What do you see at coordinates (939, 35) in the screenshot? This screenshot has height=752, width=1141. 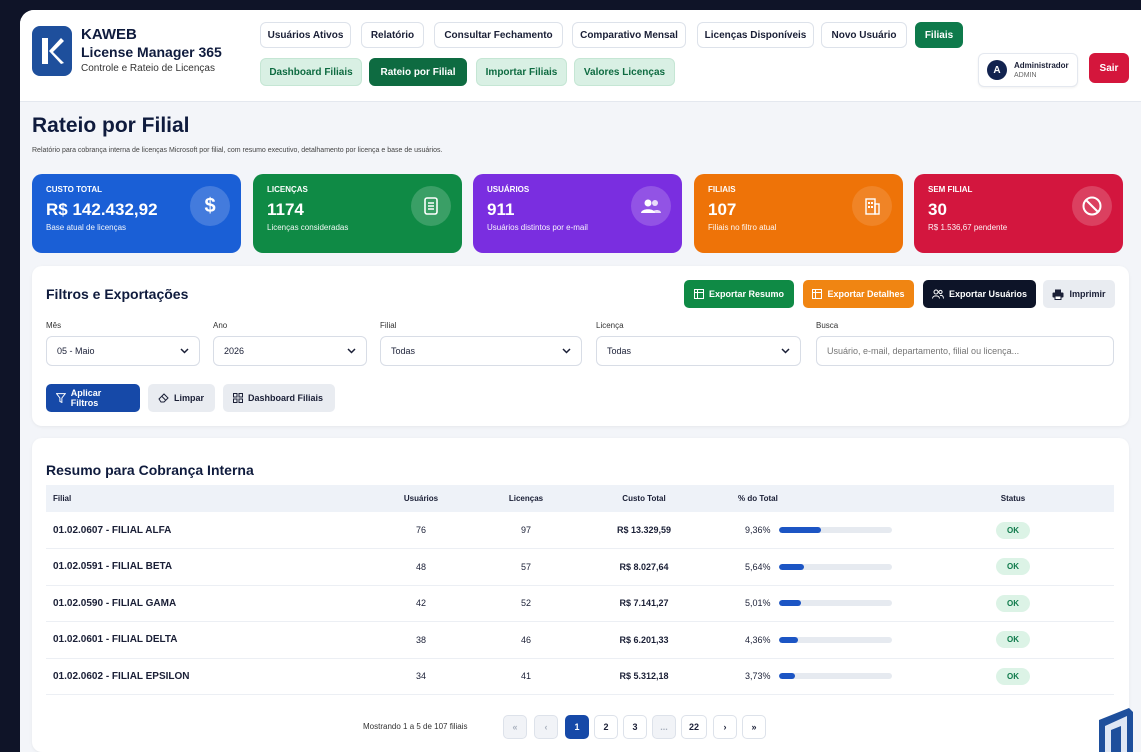 I see `nav-filiais: Filiais` at bounding box center [939, 35].